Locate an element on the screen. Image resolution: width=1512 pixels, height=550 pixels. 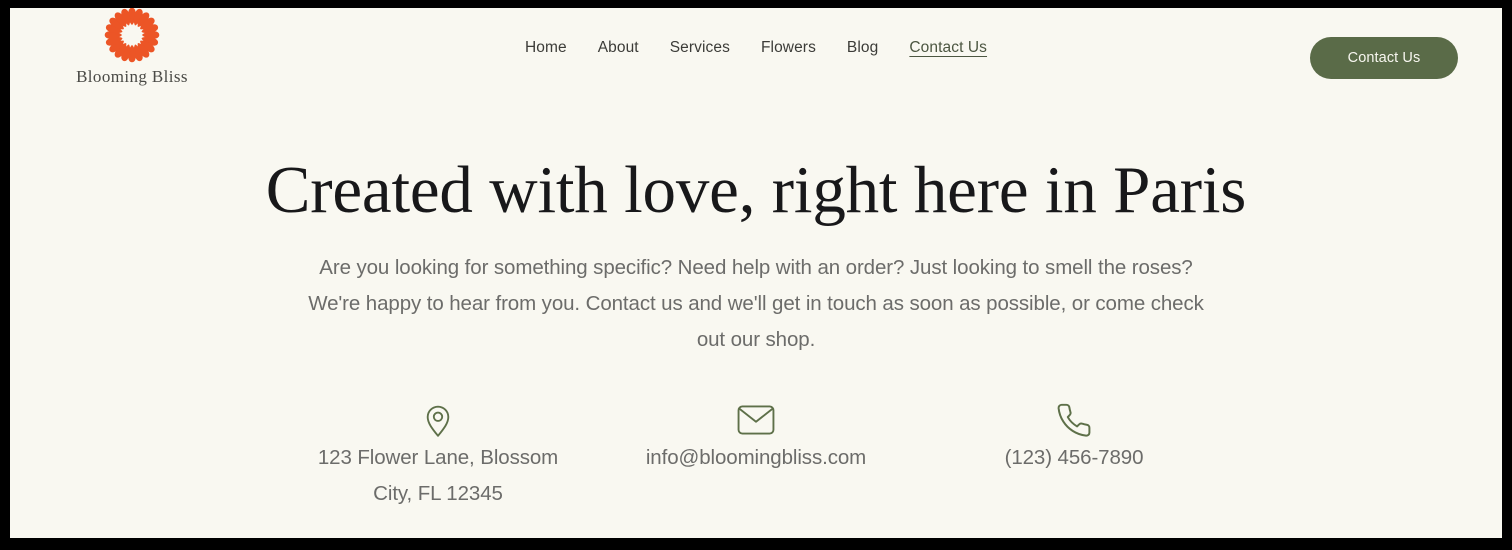
contact-email: info@bloomingbliss.com is located at coordinates (756, 438).